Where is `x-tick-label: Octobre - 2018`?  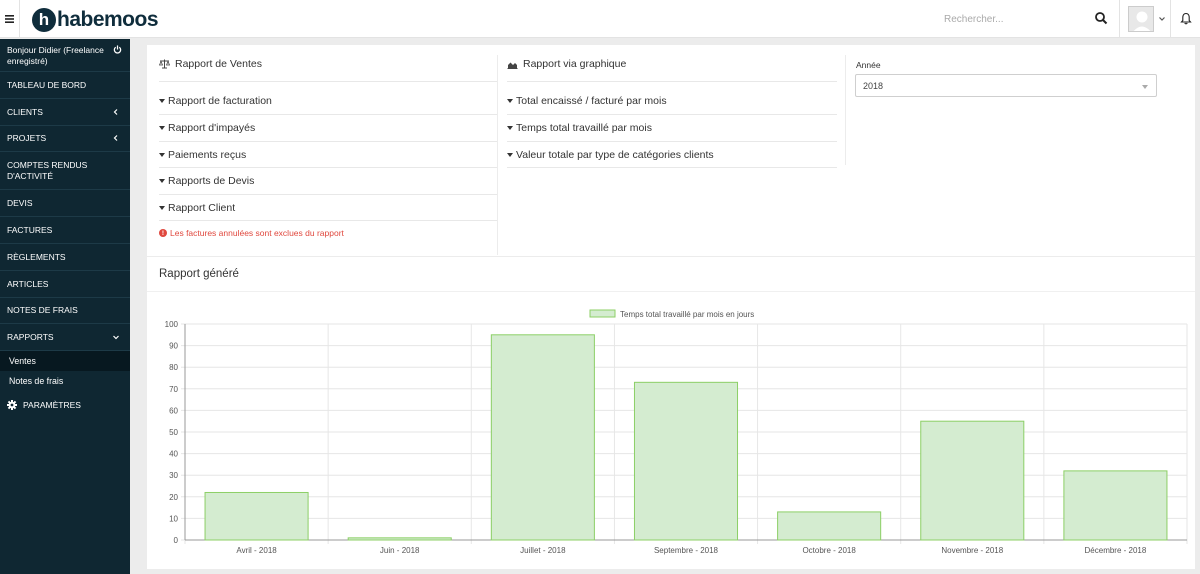 x-tick-label: Octobre - 2018 is located at coordinates (829, 550).